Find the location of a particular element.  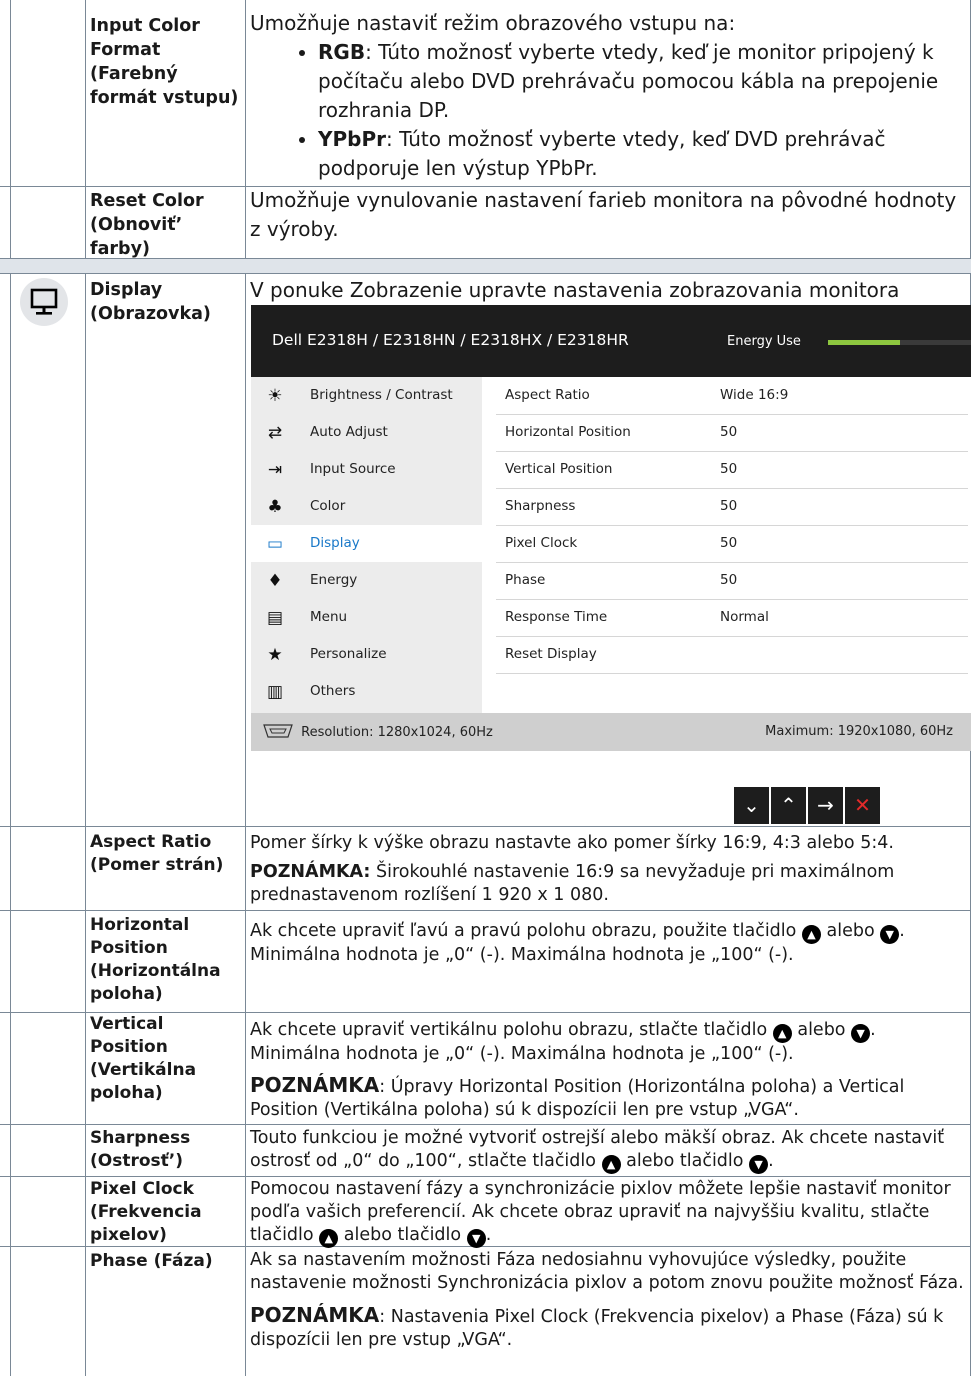

osd-menu-item-label: Brightness / Contrast is located at coordinates (381, 395).